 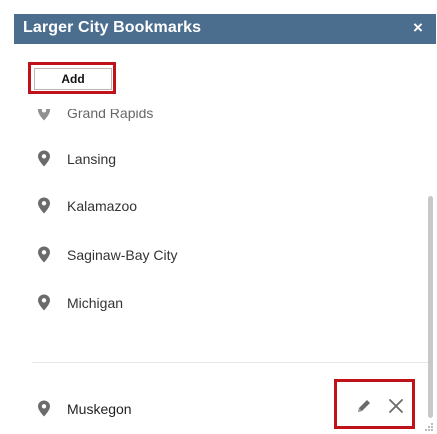 What do you see at coordinates (396, 406) in the screenshot?
I see `close-icon` at bounding box center [396, 406].